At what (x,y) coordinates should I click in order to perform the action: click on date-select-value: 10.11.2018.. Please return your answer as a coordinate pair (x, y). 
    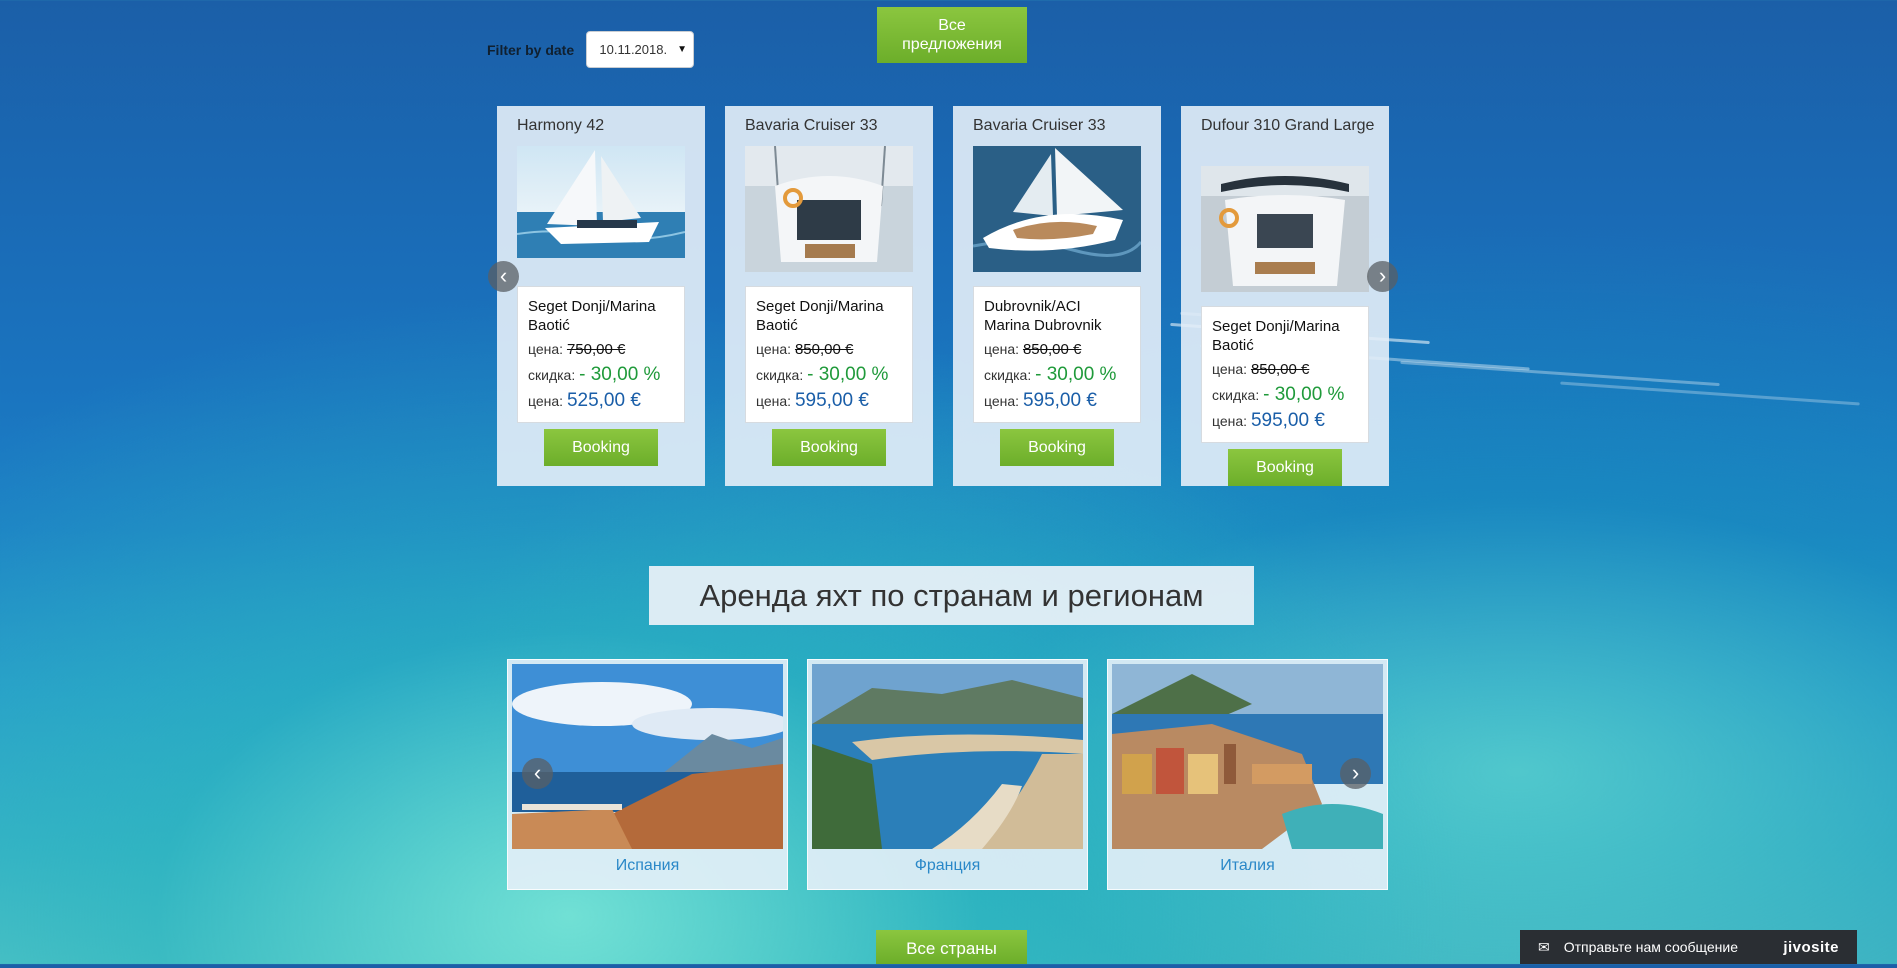
    Looking at the image, I should click on (633, 49).